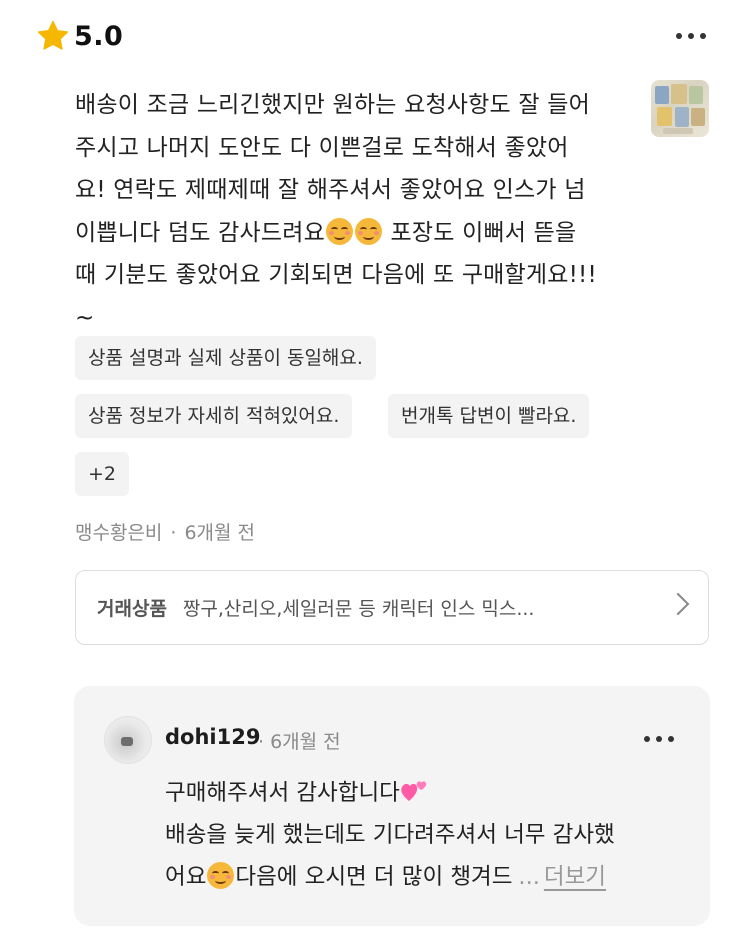  Describe the element at coordinates (225, 358) in the screenshot. I see `review-tag: 상품 설명과 실제 상품이 동일해요.` at that location.